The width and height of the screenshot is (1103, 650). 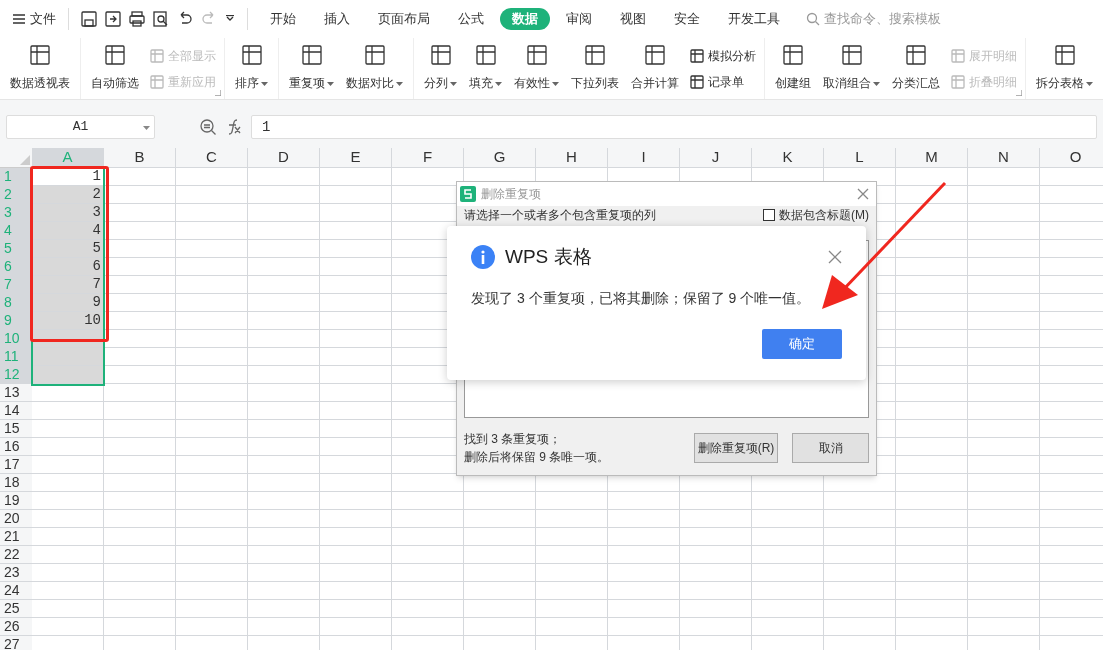 I want to click on summary-text: 找到 3 条重复项；, so click(x=513, y=439).